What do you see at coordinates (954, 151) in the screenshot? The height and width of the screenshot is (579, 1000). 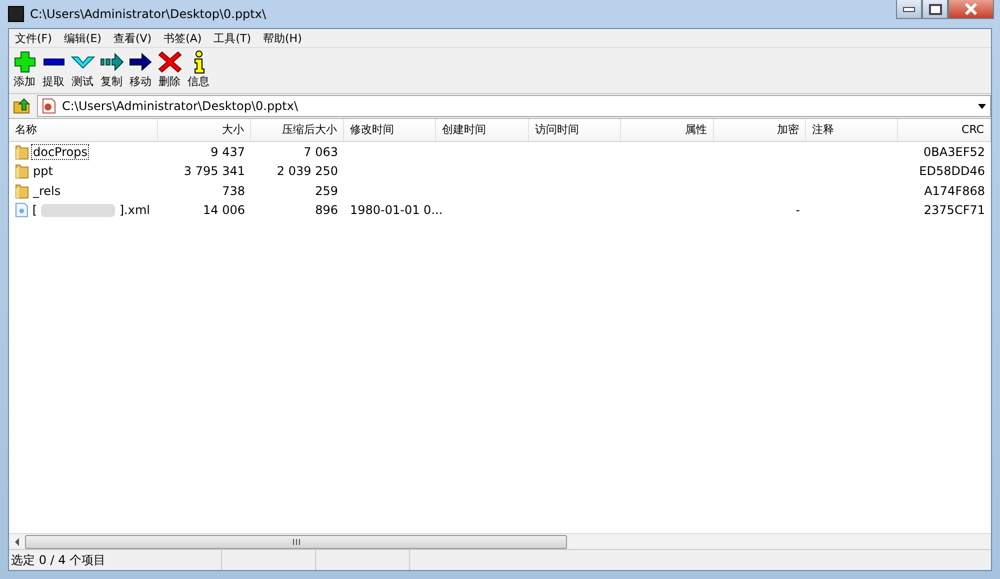 I see `table-cell: 0BA3EF52` at bounding box center [954, 151].